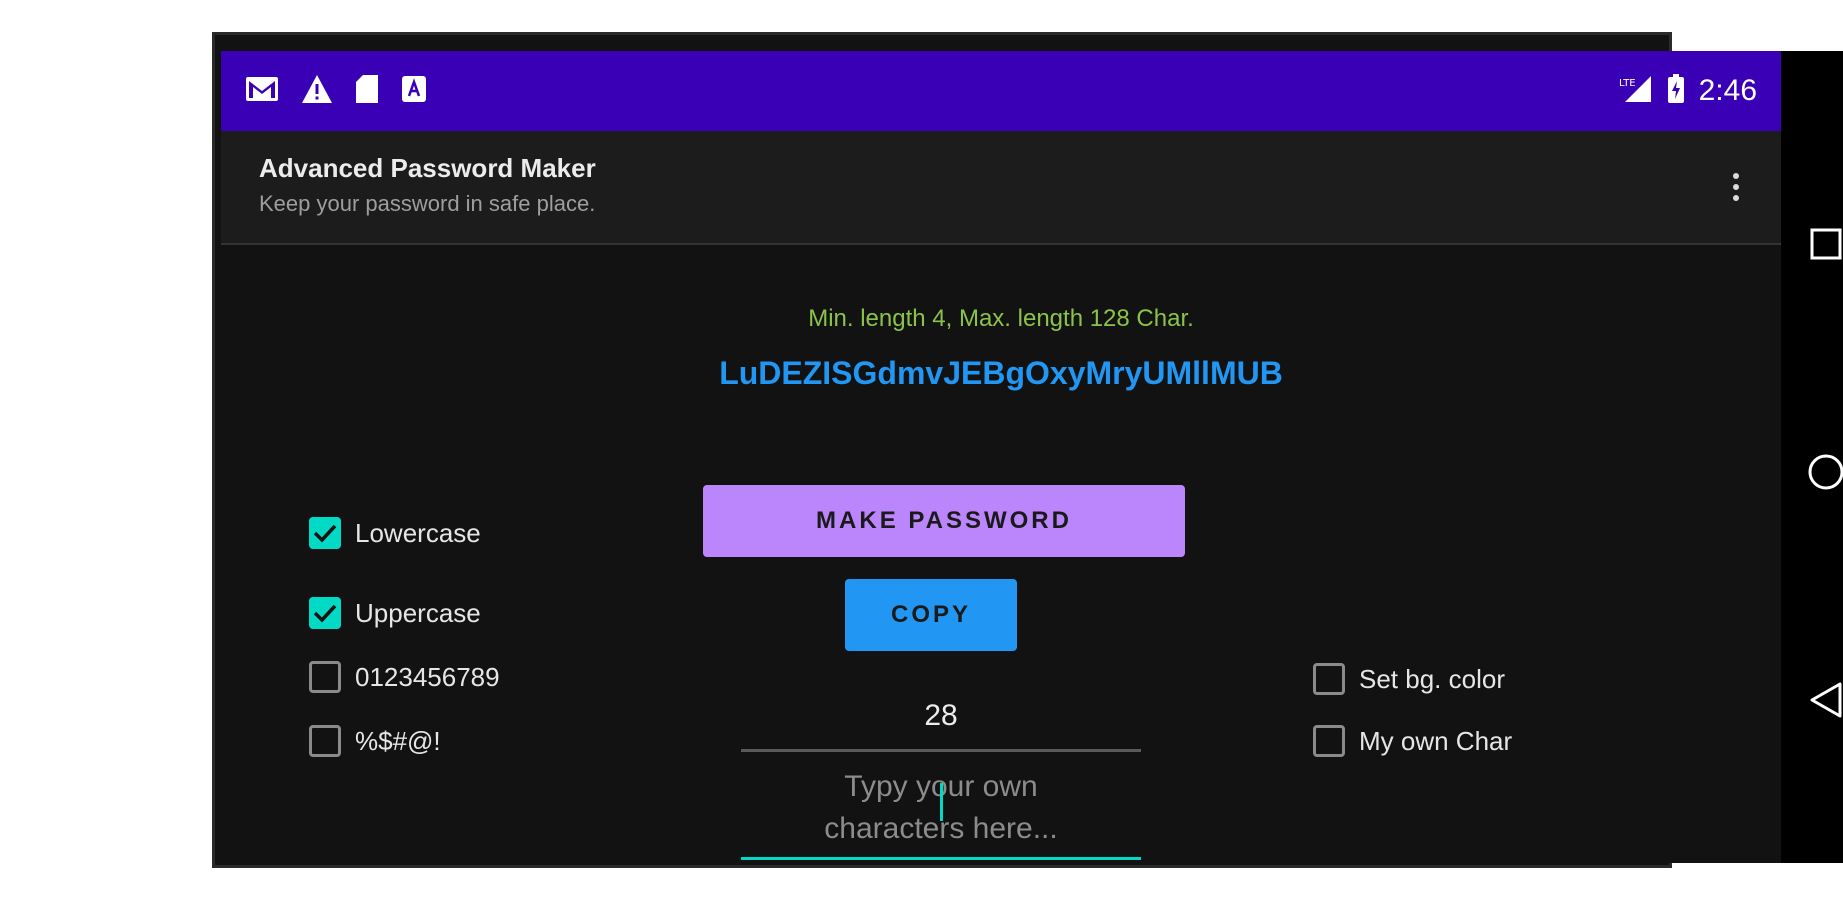  I want to click on sd-card-icon, so click(367, 91).